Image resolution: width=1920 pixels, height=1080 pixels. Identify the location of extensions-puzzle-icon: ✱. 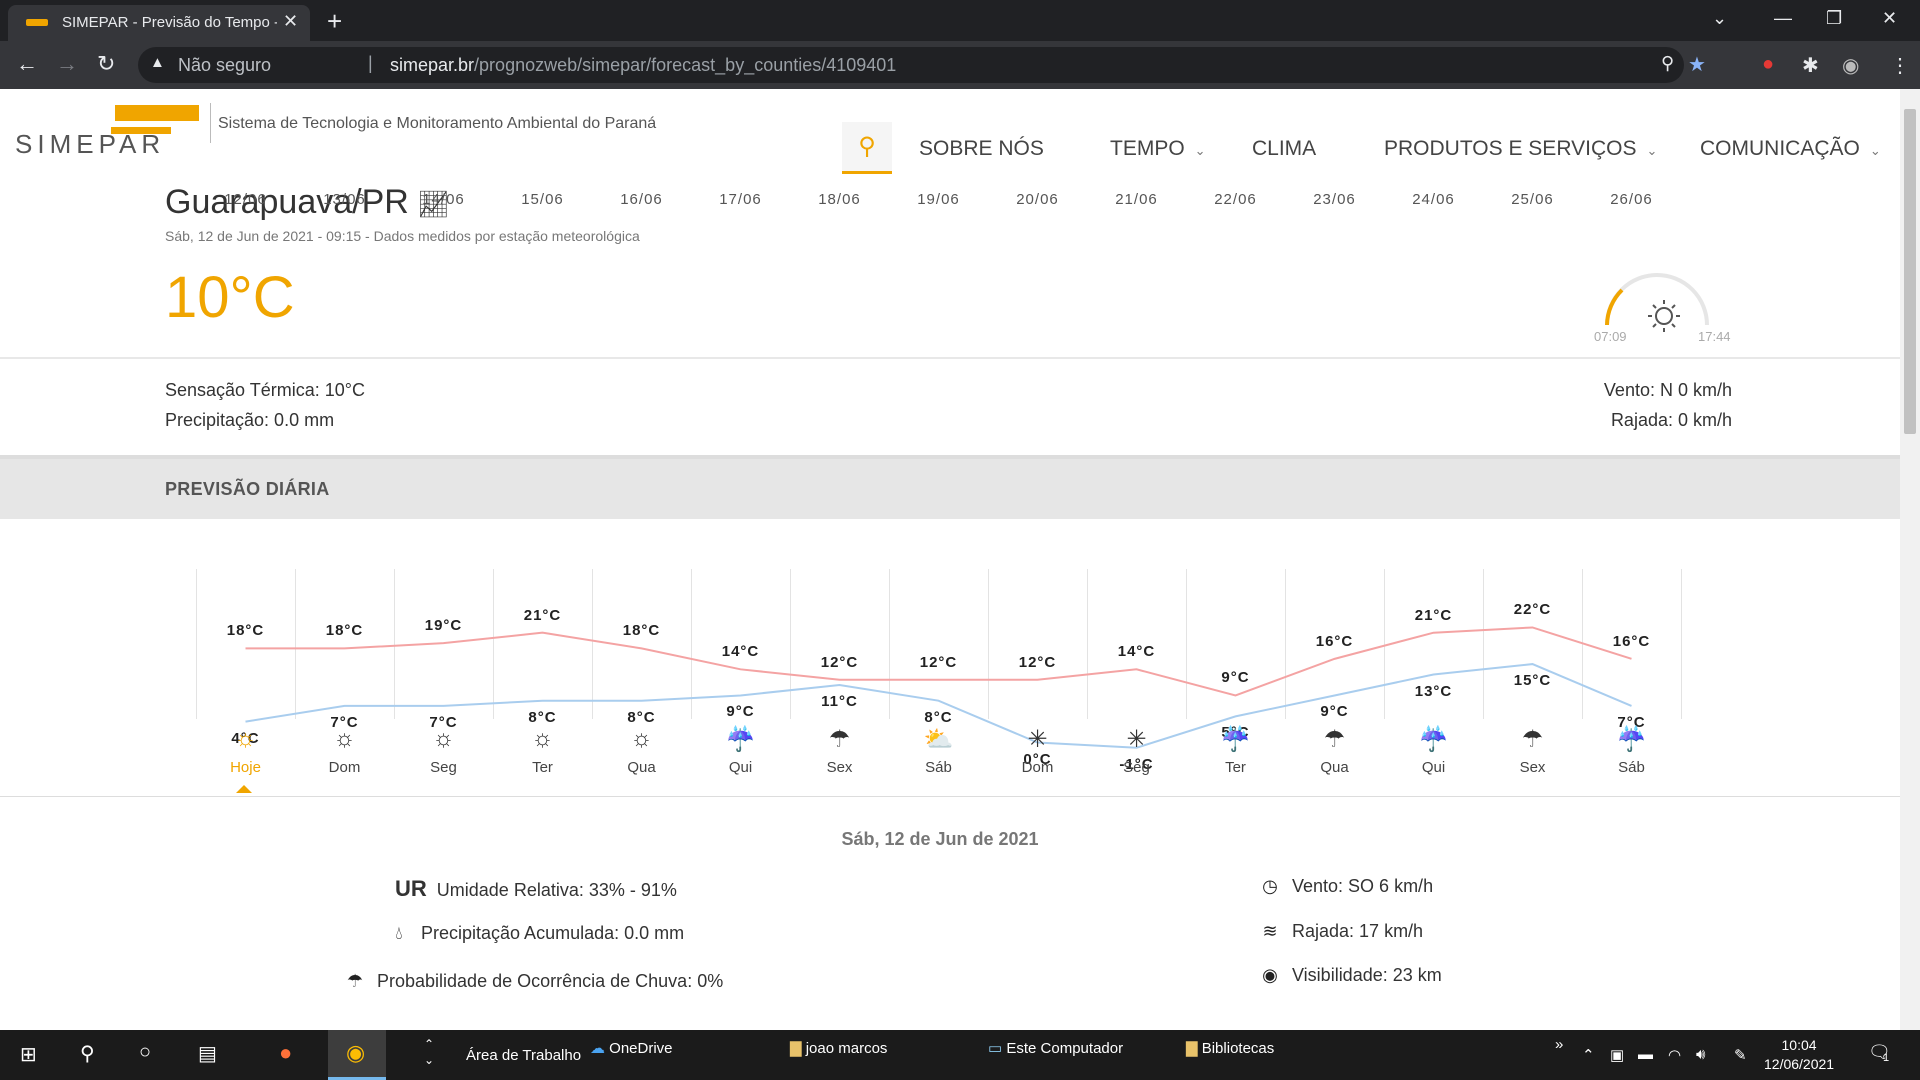
(1810, 65).